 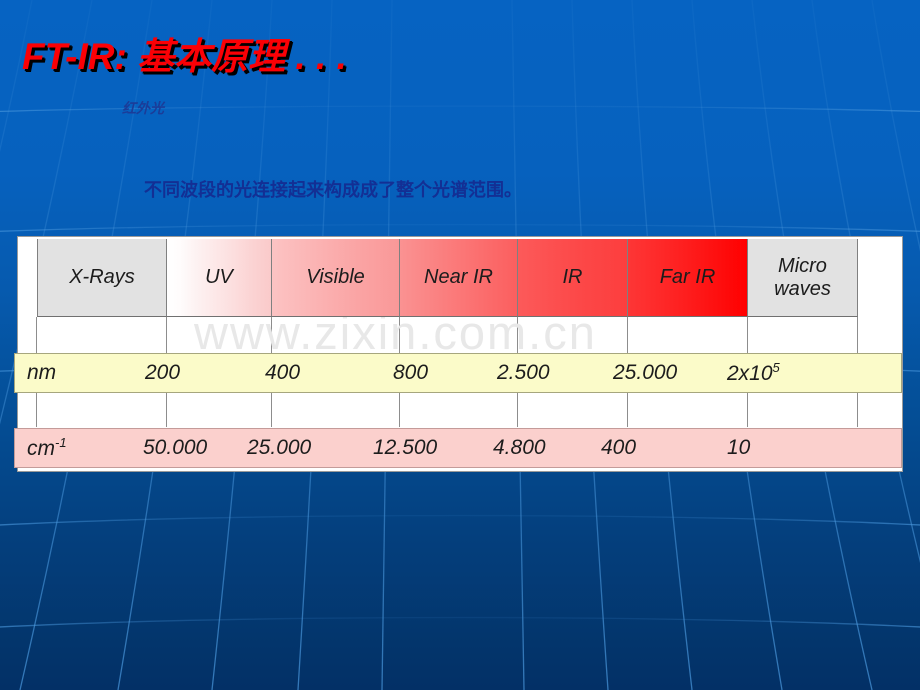 I want to click on nm-value-200: 200, so click(x=163, y=372).